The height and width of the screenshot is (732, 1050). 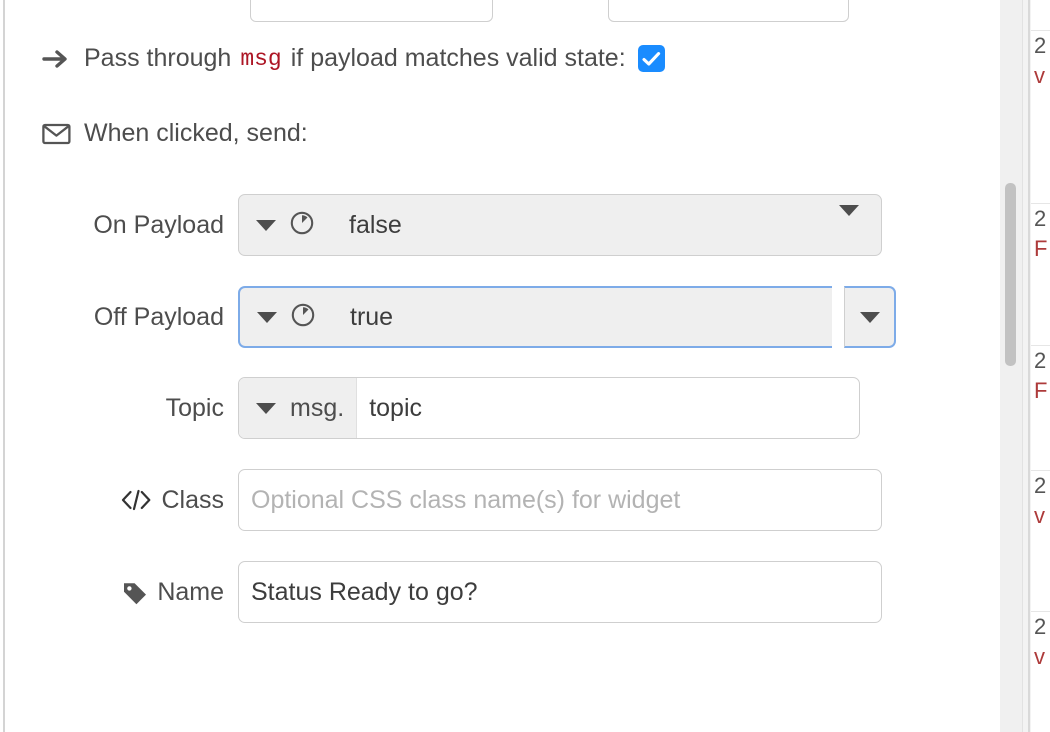 I want to click on envelope-icon, so click(x=56, y=134).